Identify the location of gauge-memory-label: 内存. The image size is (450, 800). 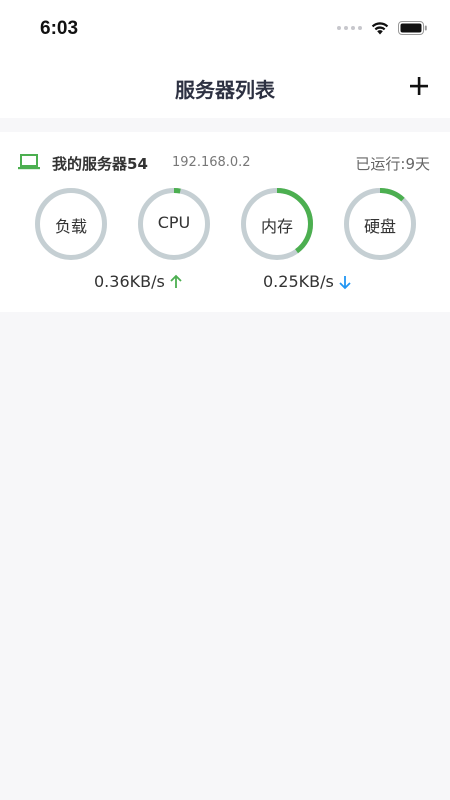
(276, 226).